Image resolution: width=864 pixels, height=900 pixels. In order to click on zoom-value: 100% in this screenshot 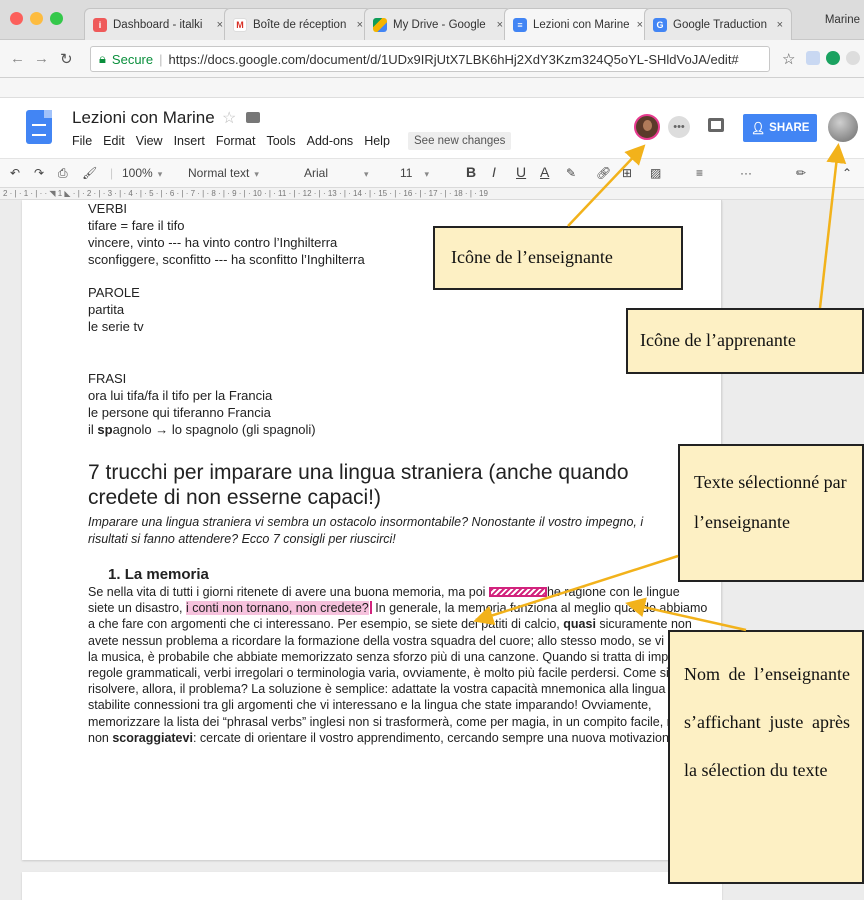, I will do `click(137, 173)`.